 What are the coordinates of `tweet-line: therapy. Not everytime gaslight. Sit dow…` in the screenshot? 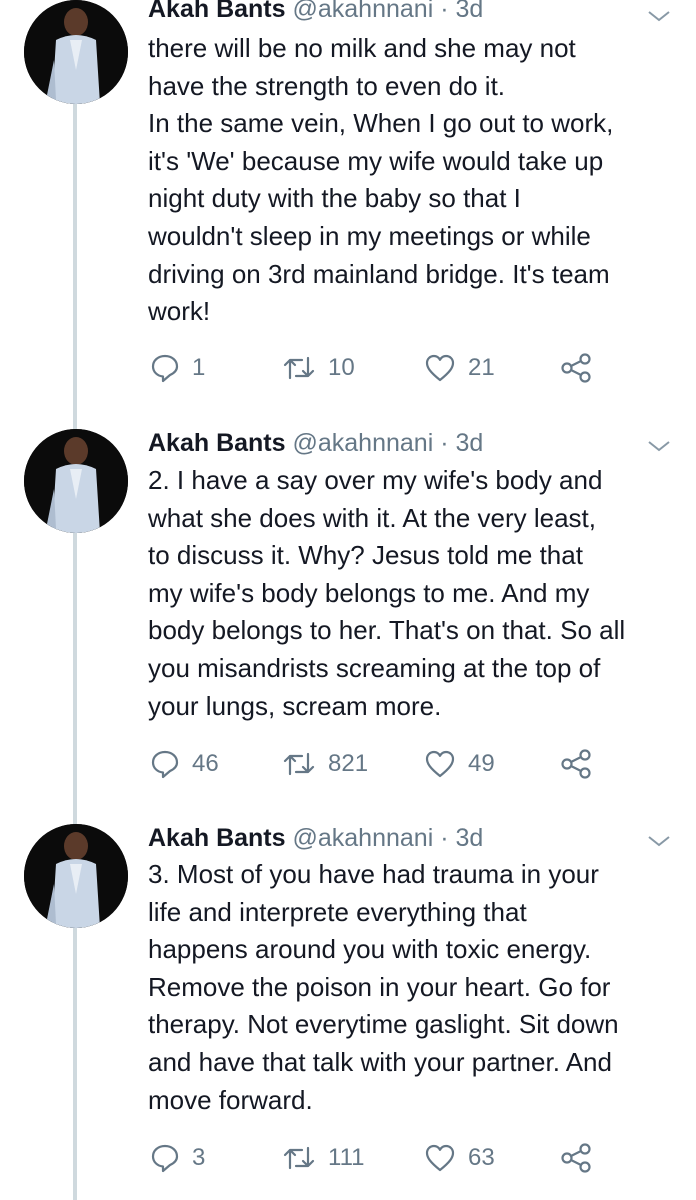 It's located at (383, 1024).